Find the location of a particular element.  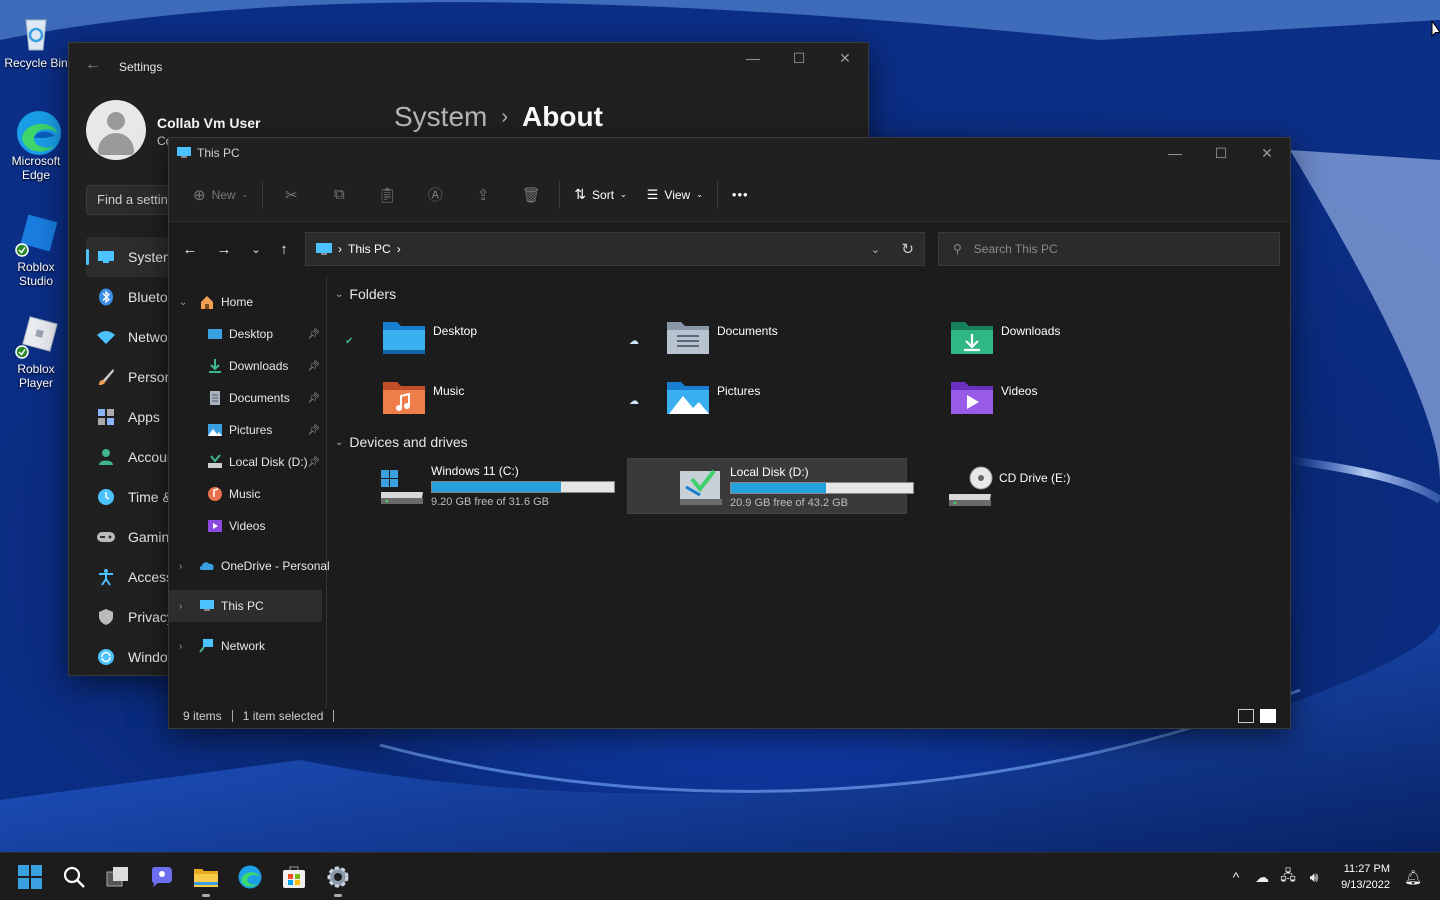

search-button is located at coordinates (74, 877).